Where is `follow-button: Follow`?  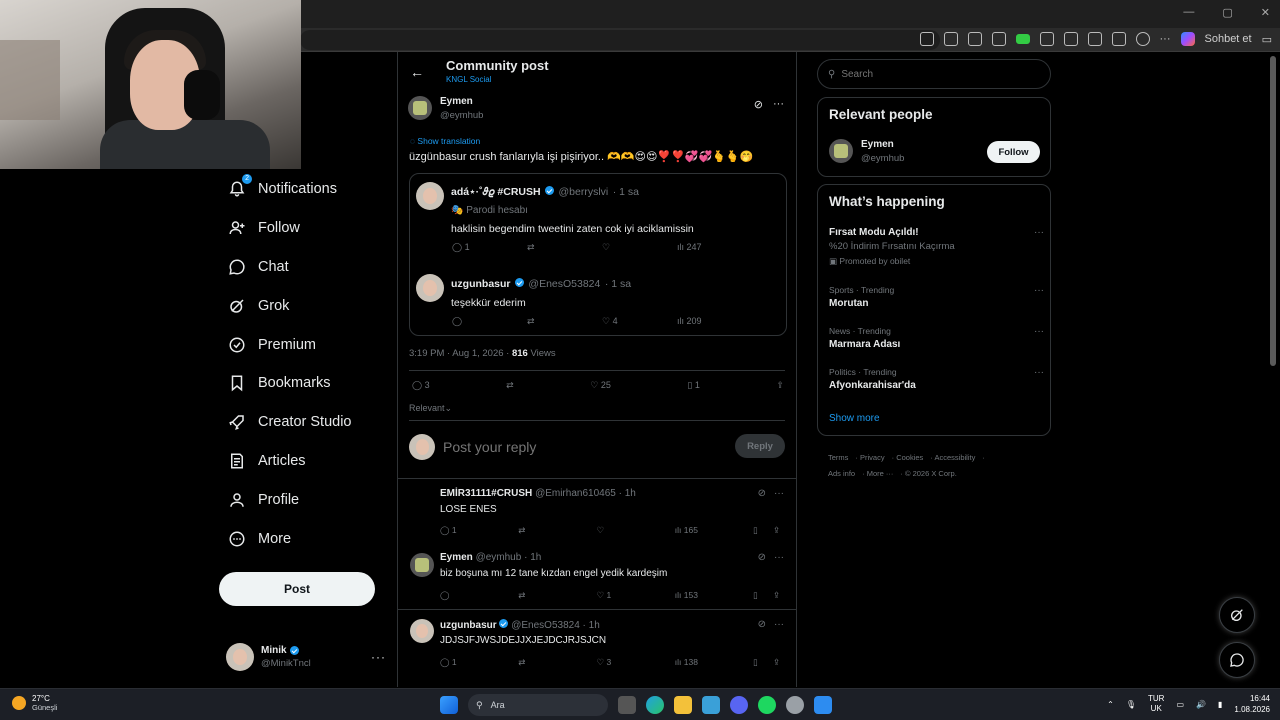
follow-button: Follow is located at coordinates (1013, 152).